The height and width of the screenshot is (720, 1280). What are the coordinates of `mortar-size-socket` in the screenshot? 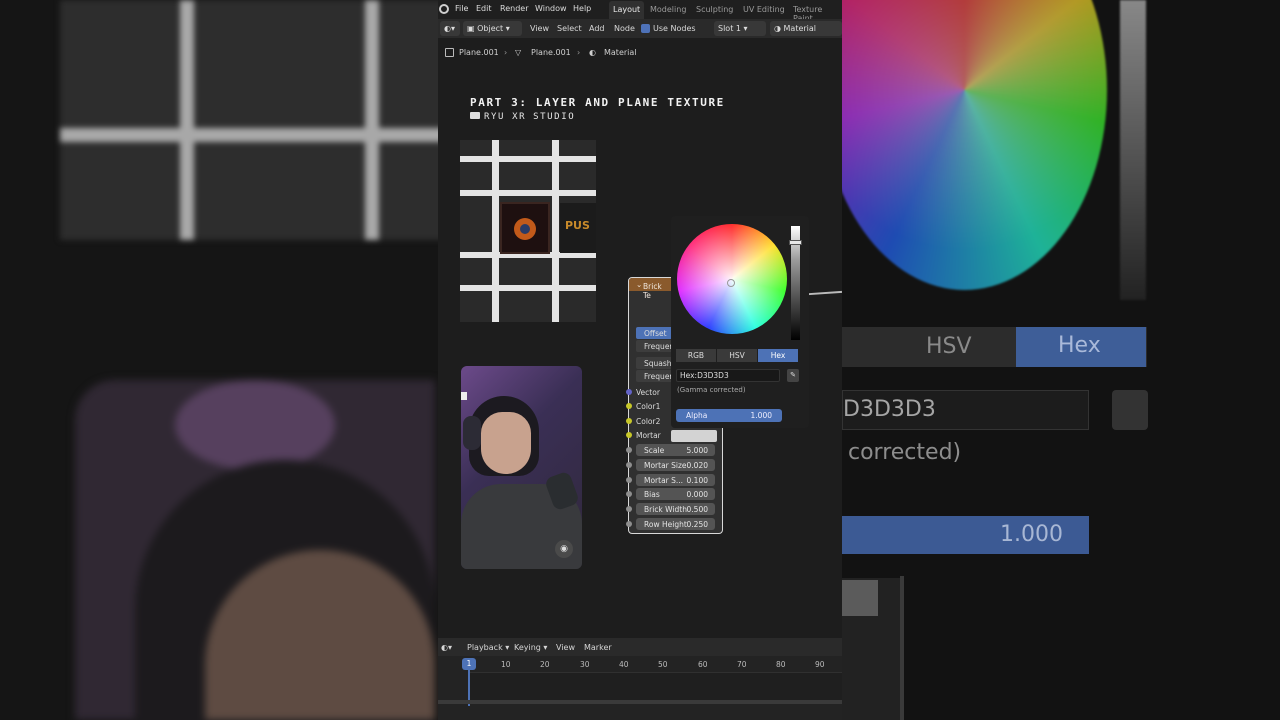 It's located at (629, 465).